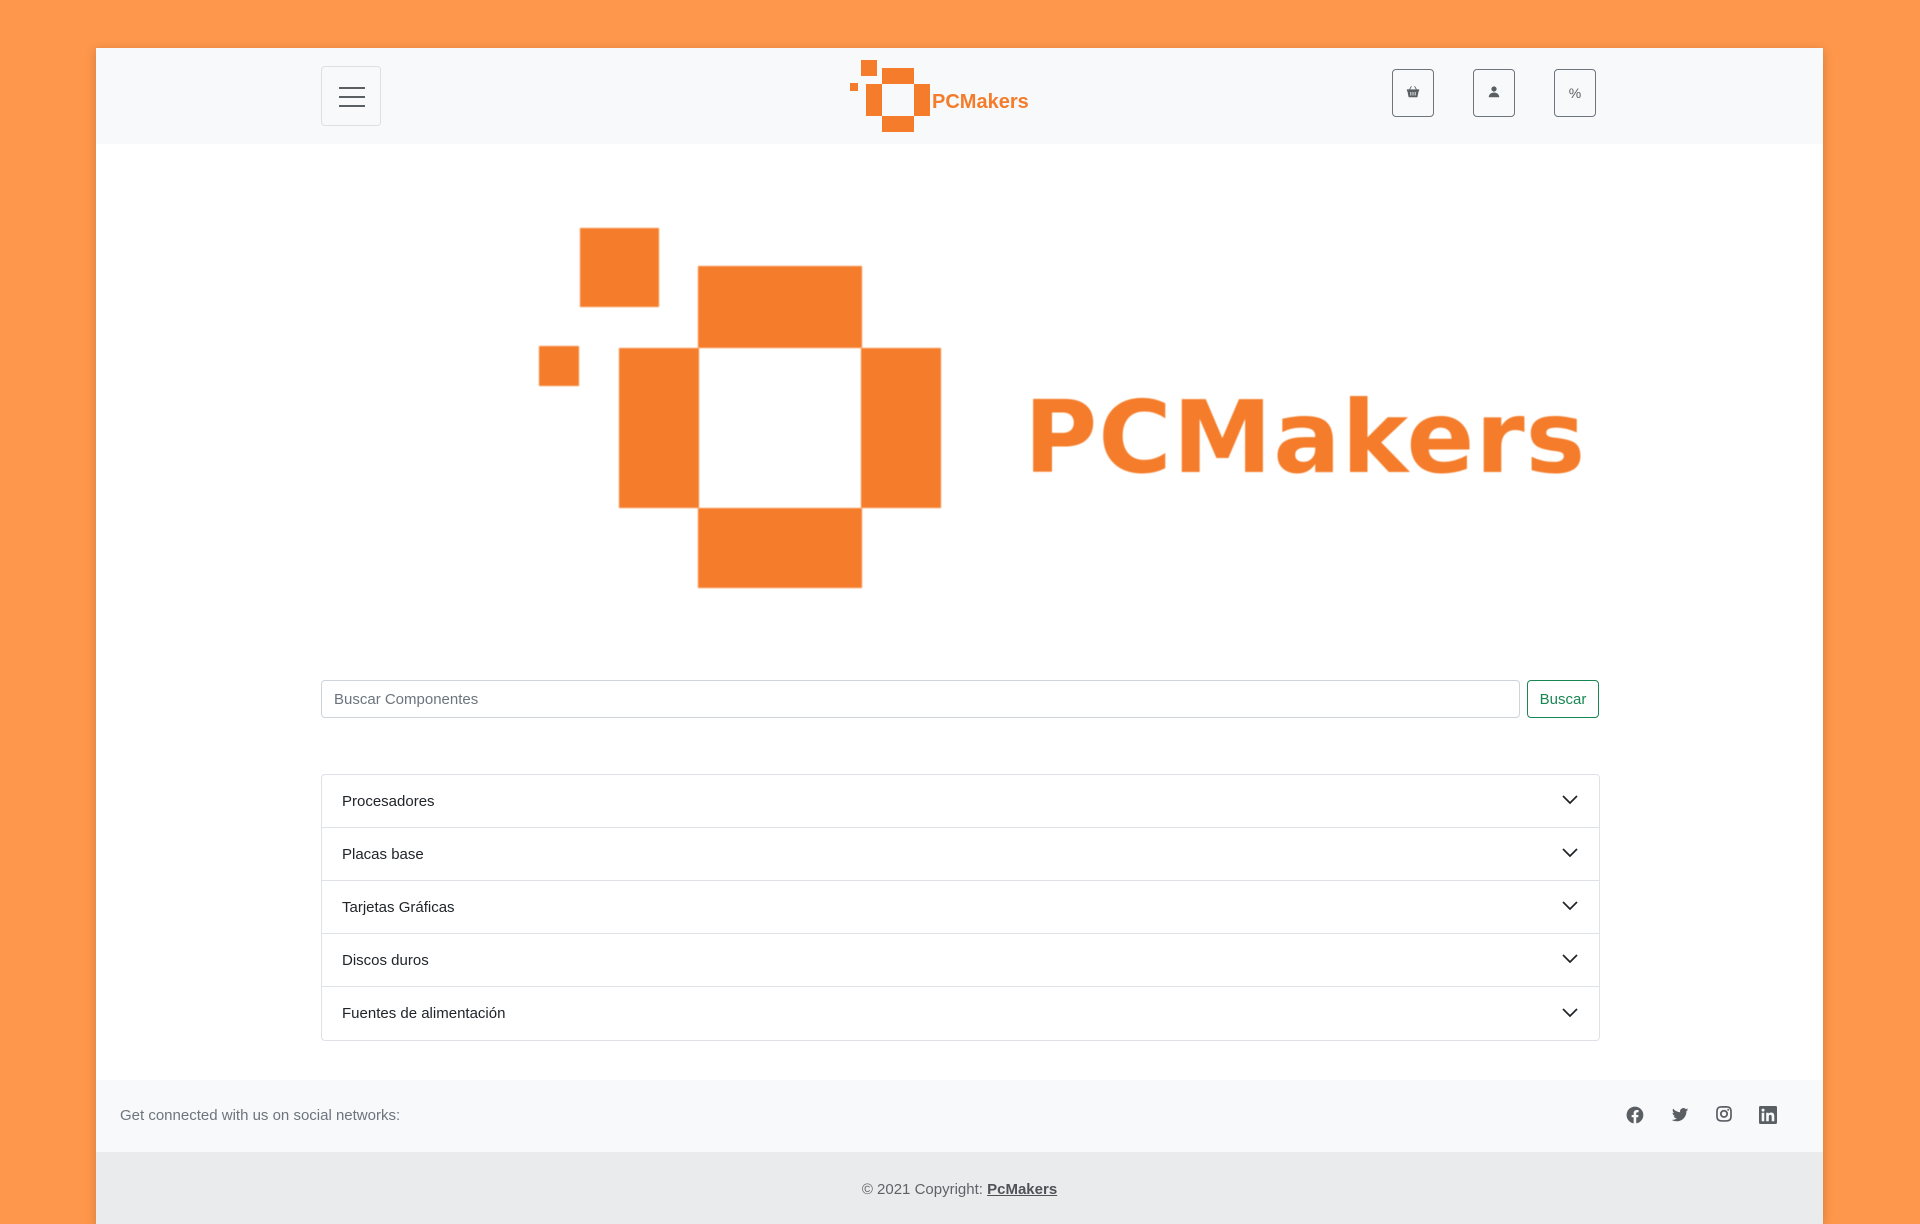 The image size is (1920, 1224). What do you see at coordinates (351, 96) in the screenshot?
I see `menu-toggle-button` at bounding box center [351, 96].